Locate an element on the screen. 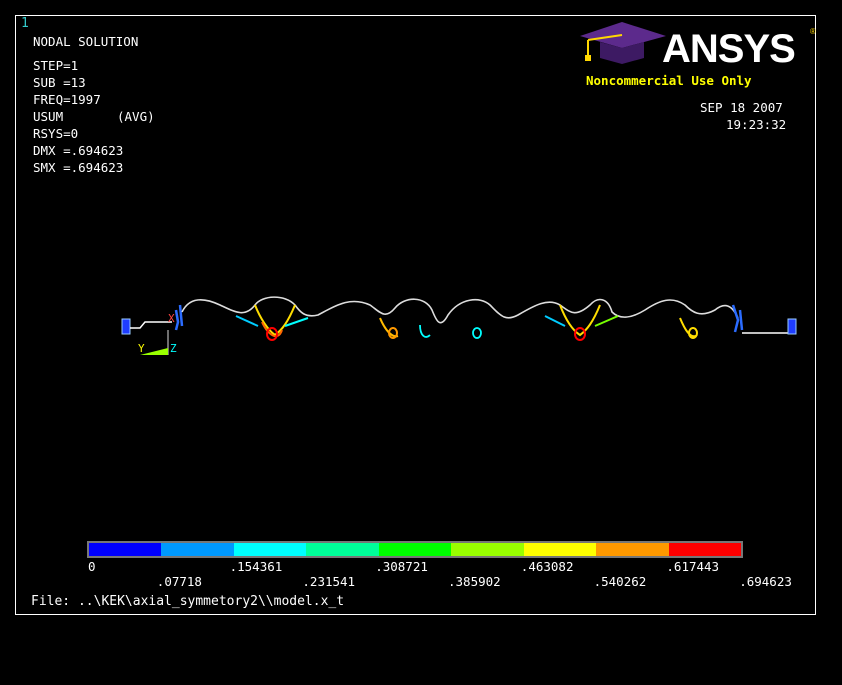  legend-label: .463082 is located at coordinates (547, 566).